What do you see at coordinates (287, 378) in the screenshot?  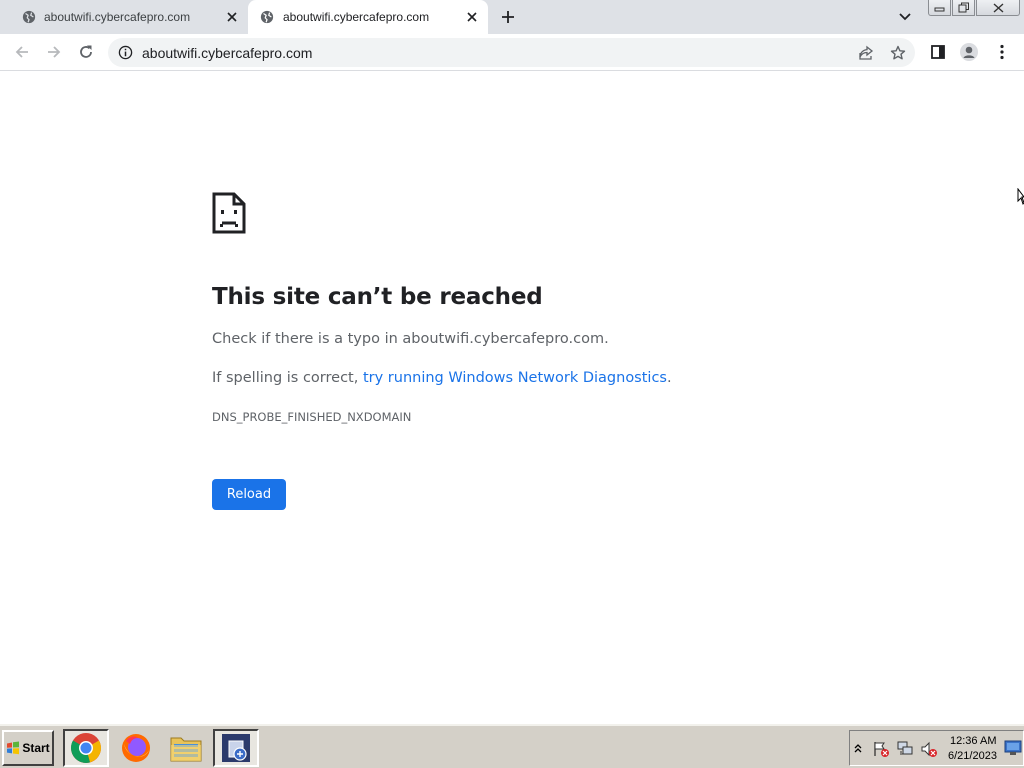 I see `diagnostics-prefix: If spelling is correct,` at bounding box center [287, 378].